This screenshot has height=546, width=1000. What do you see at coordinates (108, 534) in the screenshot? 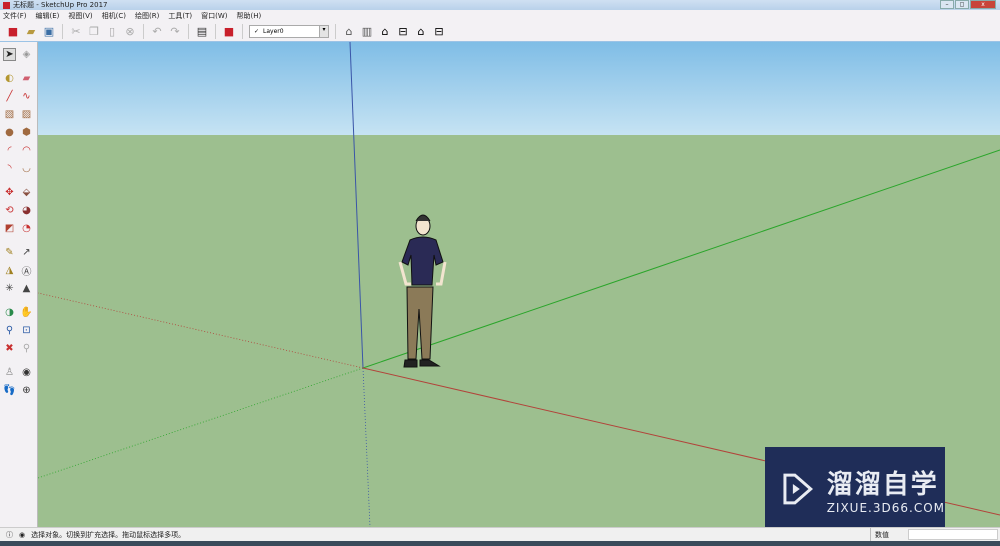
I see `status-text: 选择对象。切换到扩充选择。拖动鼠标选择多项。` at bounding box center [108, 534].